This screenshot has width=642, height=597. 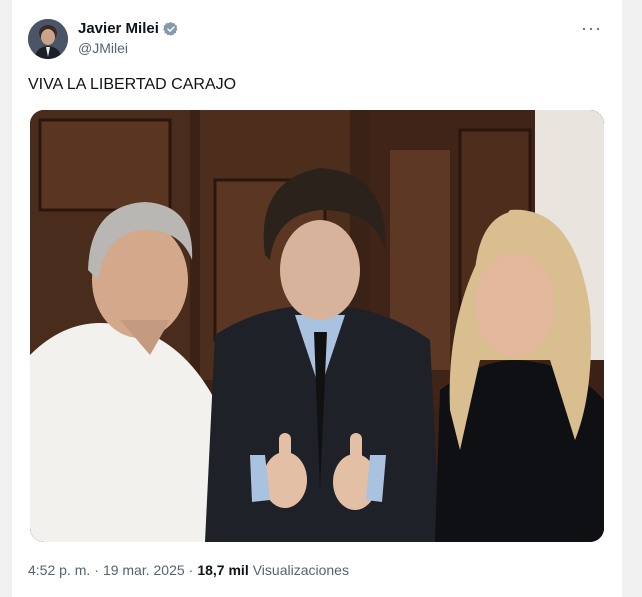 What do you see at coordinates (223, 570) in the screenshot?
I see `views-count: 18,7 mil` at bounding box center [223, 570].